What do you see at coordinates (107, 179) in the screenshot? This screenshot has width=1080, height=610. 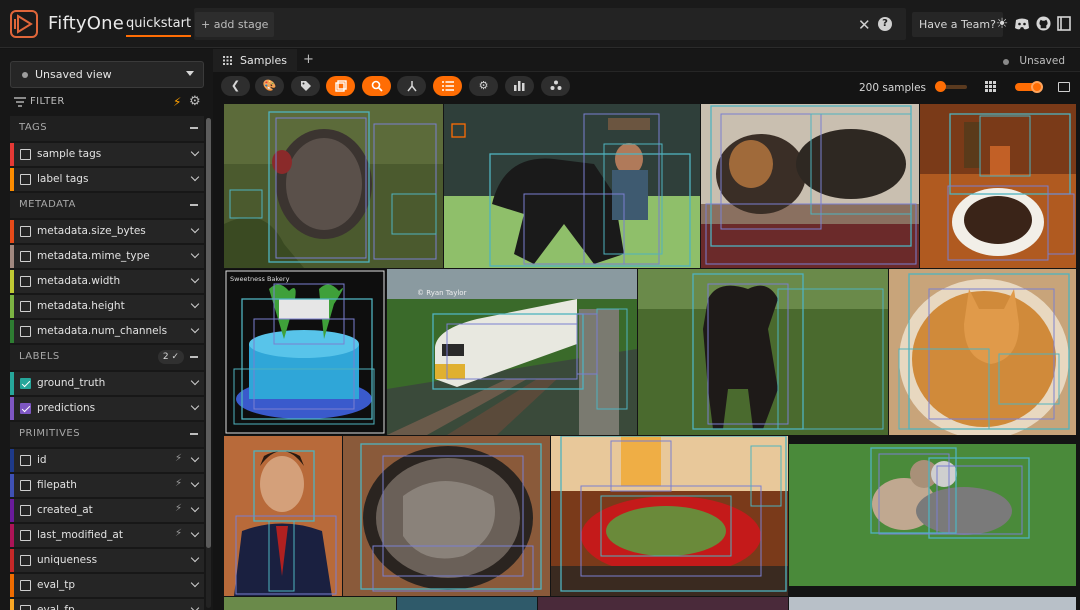 I see `field-label-tags: label tags` at bounding box center [107, 179].